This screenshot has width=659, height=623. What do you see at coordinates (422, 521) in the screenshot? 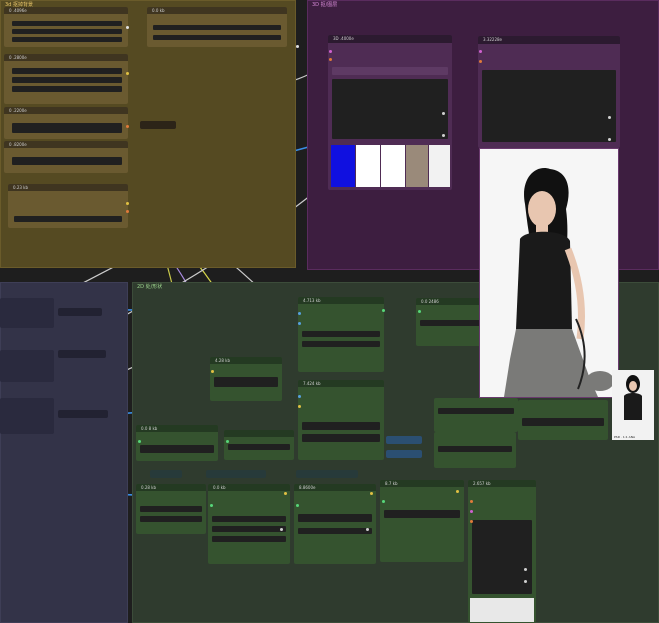
I see `node-g9: 8.7 kb` at bounding box center [422, 521].